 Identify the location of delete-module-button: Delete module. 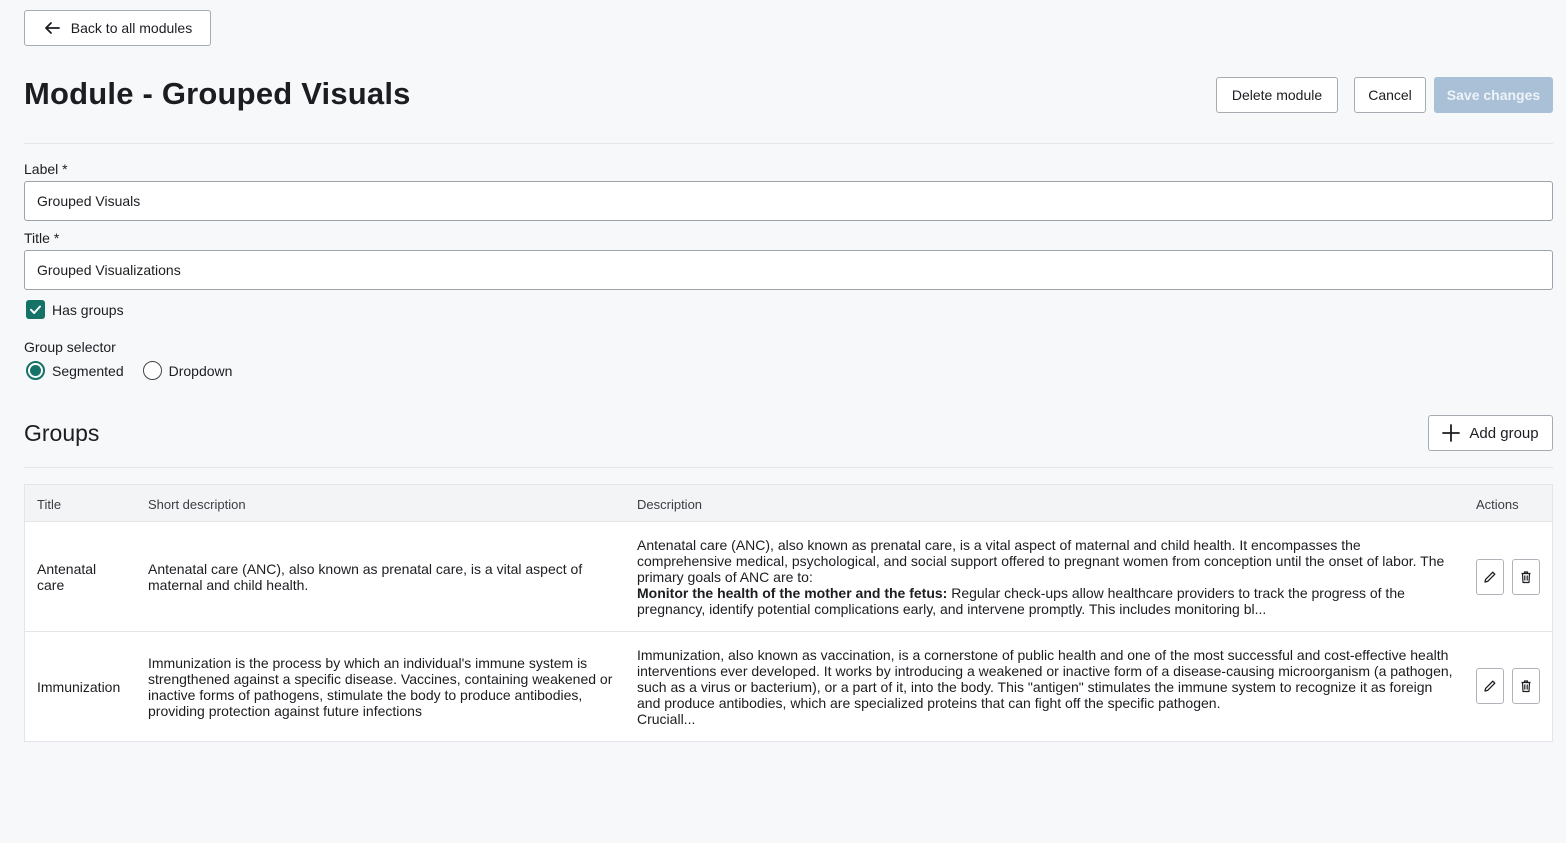
(1277, 95).